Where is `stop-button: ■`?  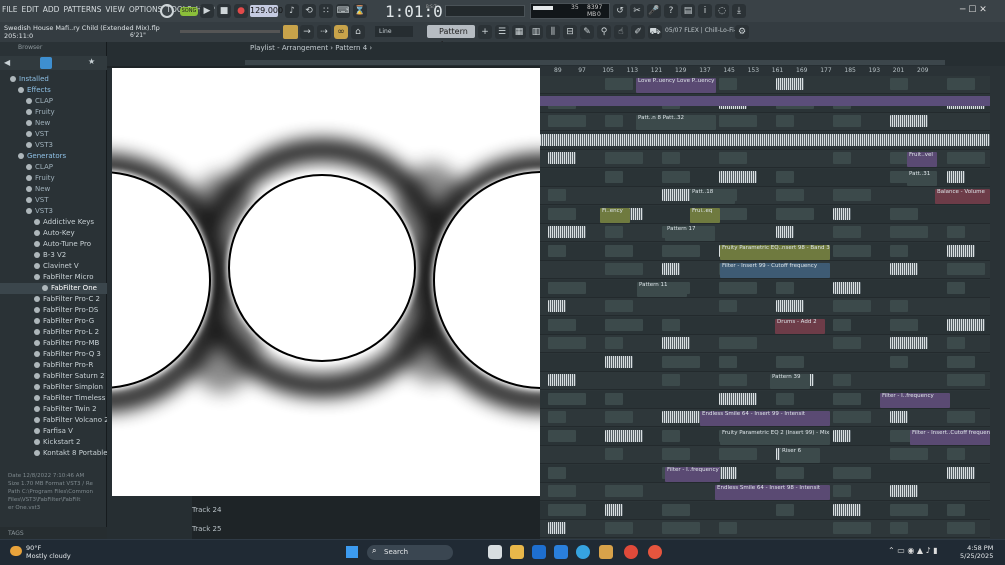
stop-button: ■ is located at coordinates (224, 11).